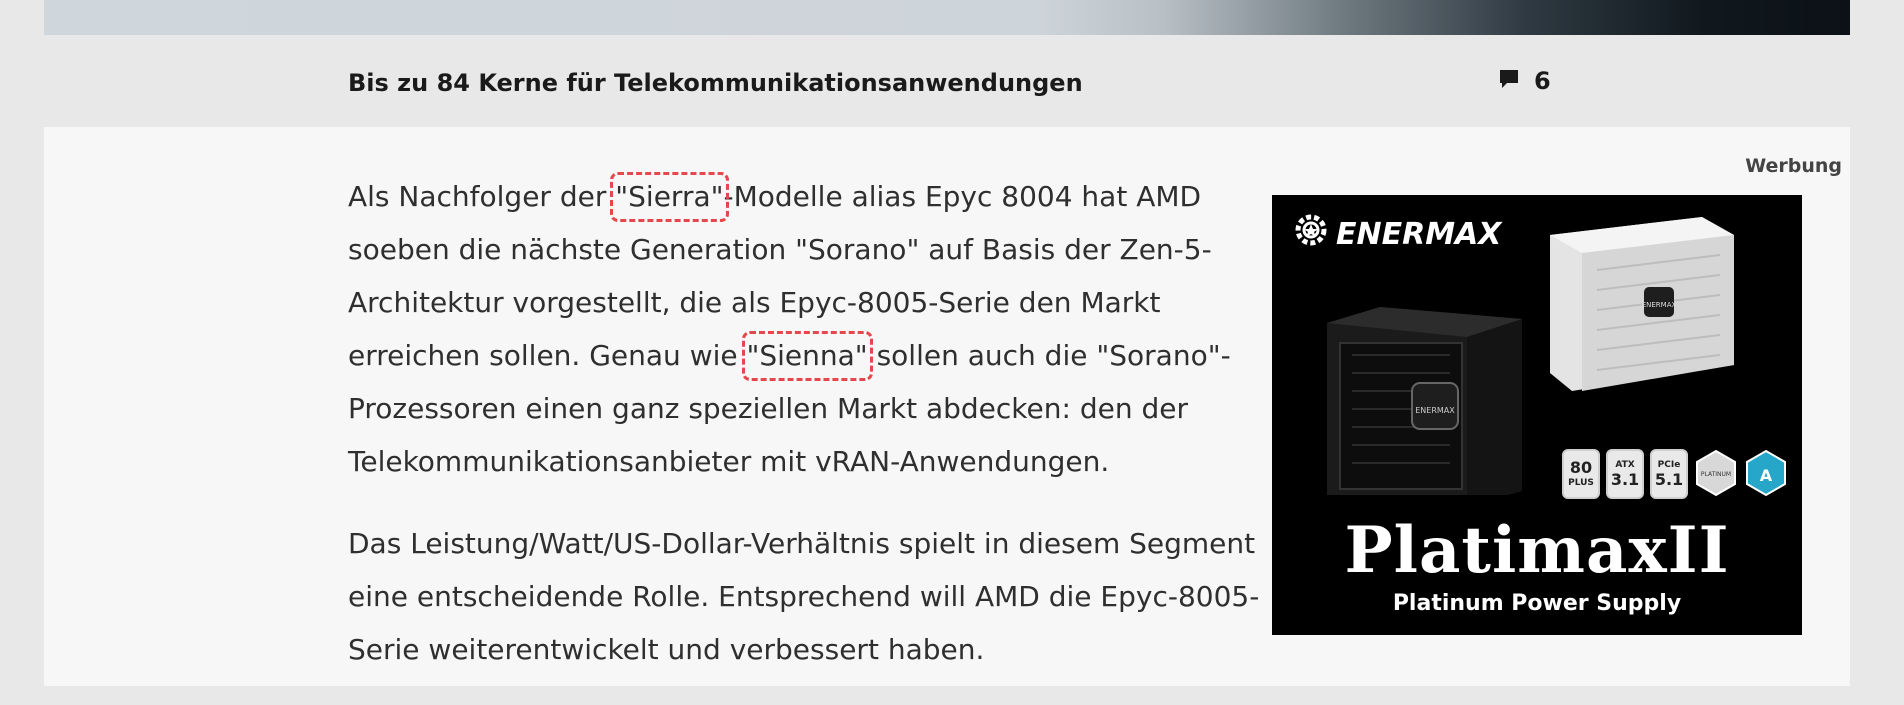 The width and height of the screenshot is (1904, 705). What do you see at coordinates (1524, 81) in the screenshot?
I see `comments-link: 6` at bounding box center [1524, 81].